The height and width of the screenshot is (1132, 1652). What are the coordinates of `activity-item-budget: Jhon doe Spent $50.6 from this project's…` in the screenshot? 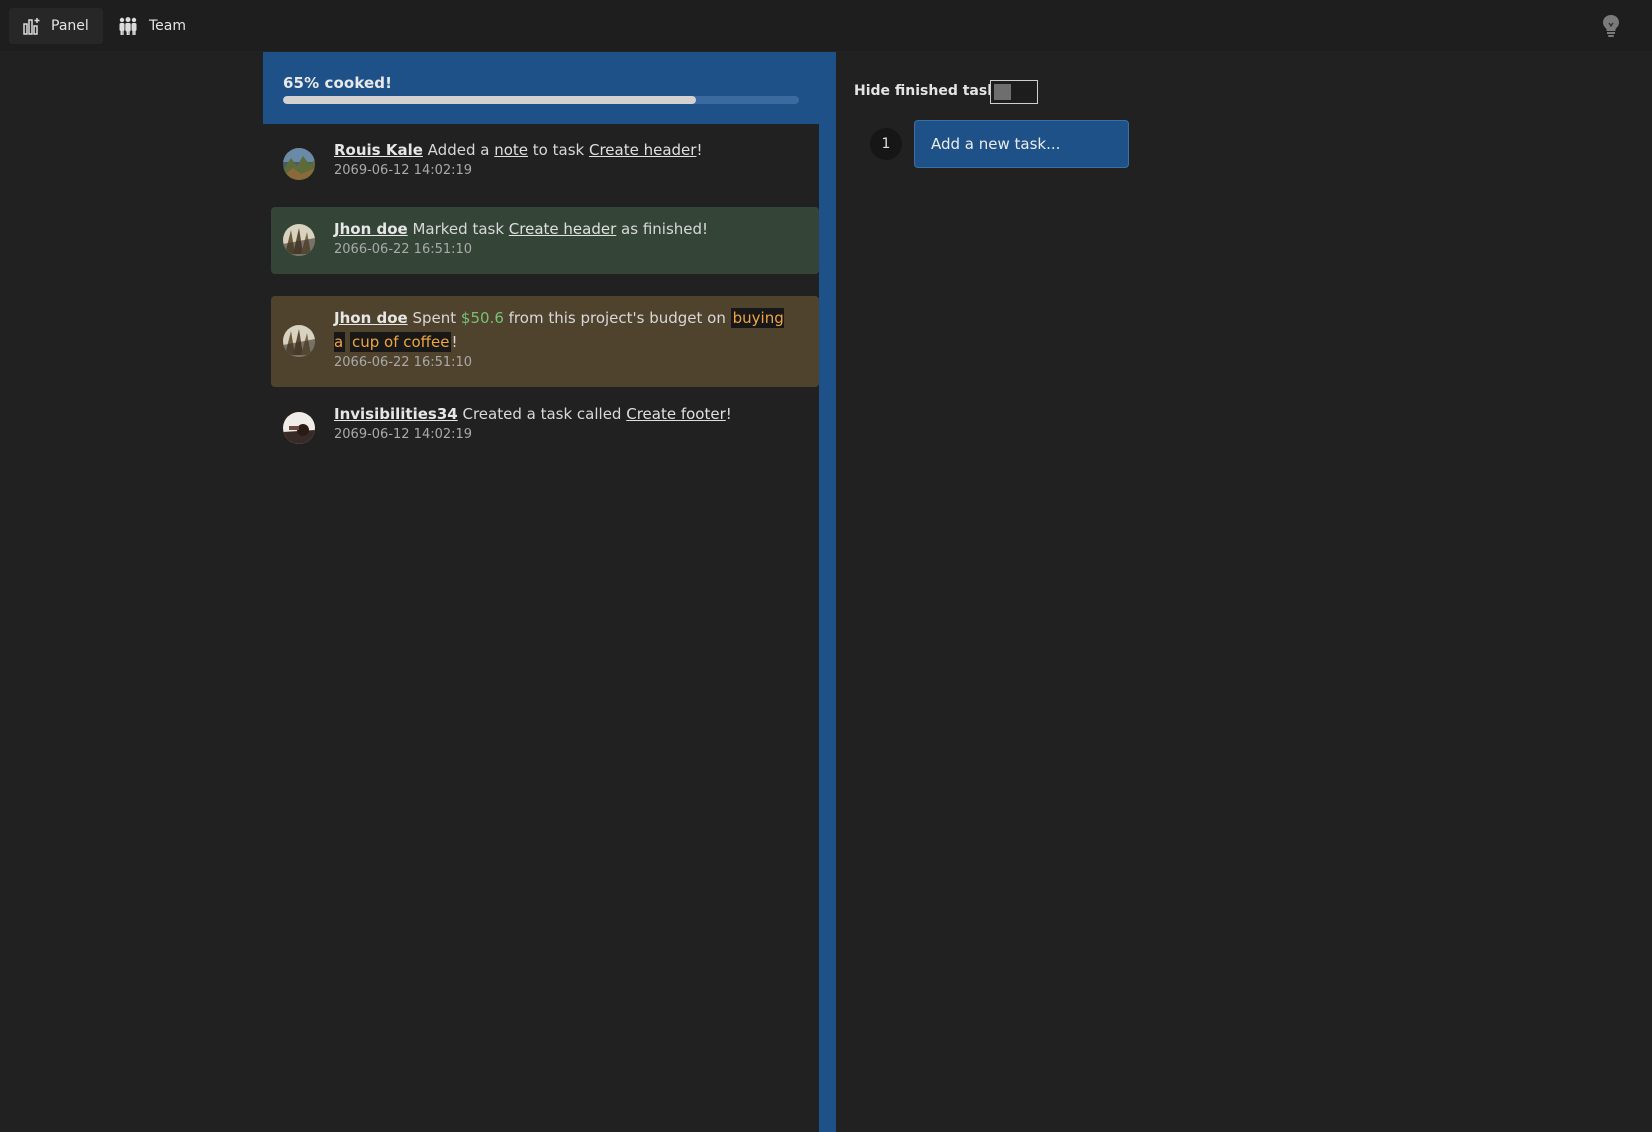 It's located at (545, 341).